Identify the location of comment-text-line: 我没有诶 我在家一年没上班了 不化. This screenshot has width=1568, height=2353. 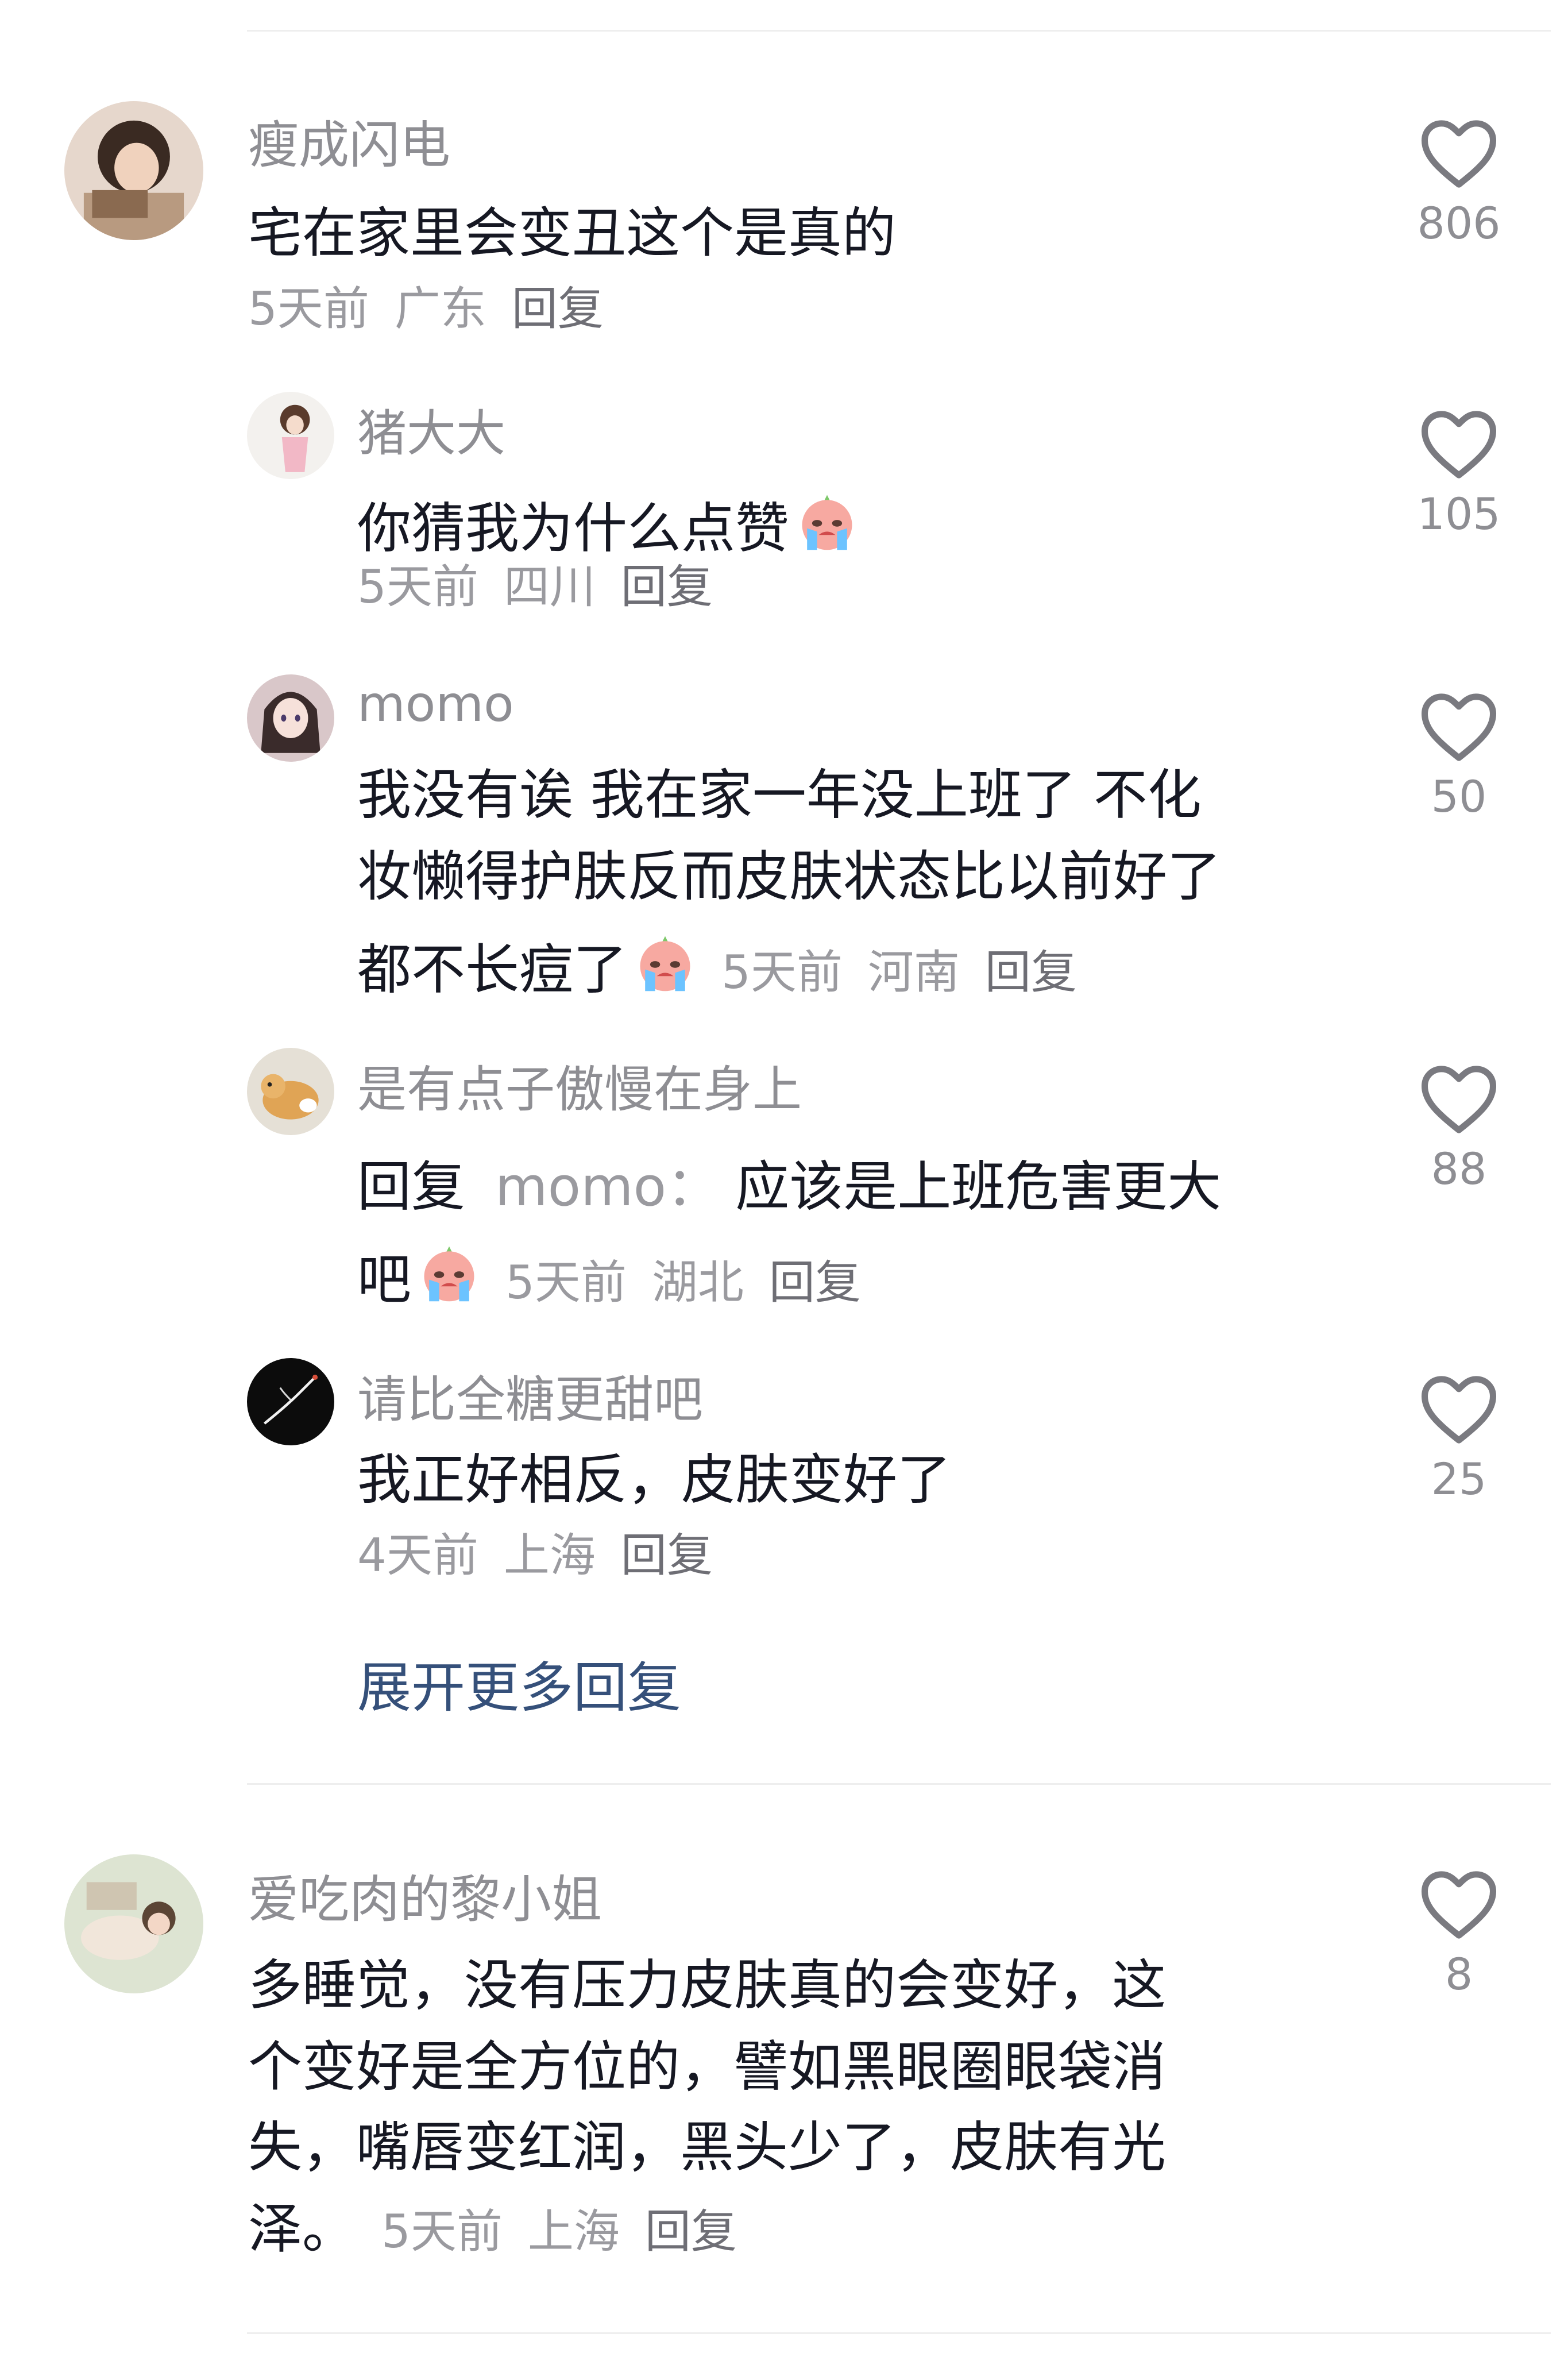
(779, 795).